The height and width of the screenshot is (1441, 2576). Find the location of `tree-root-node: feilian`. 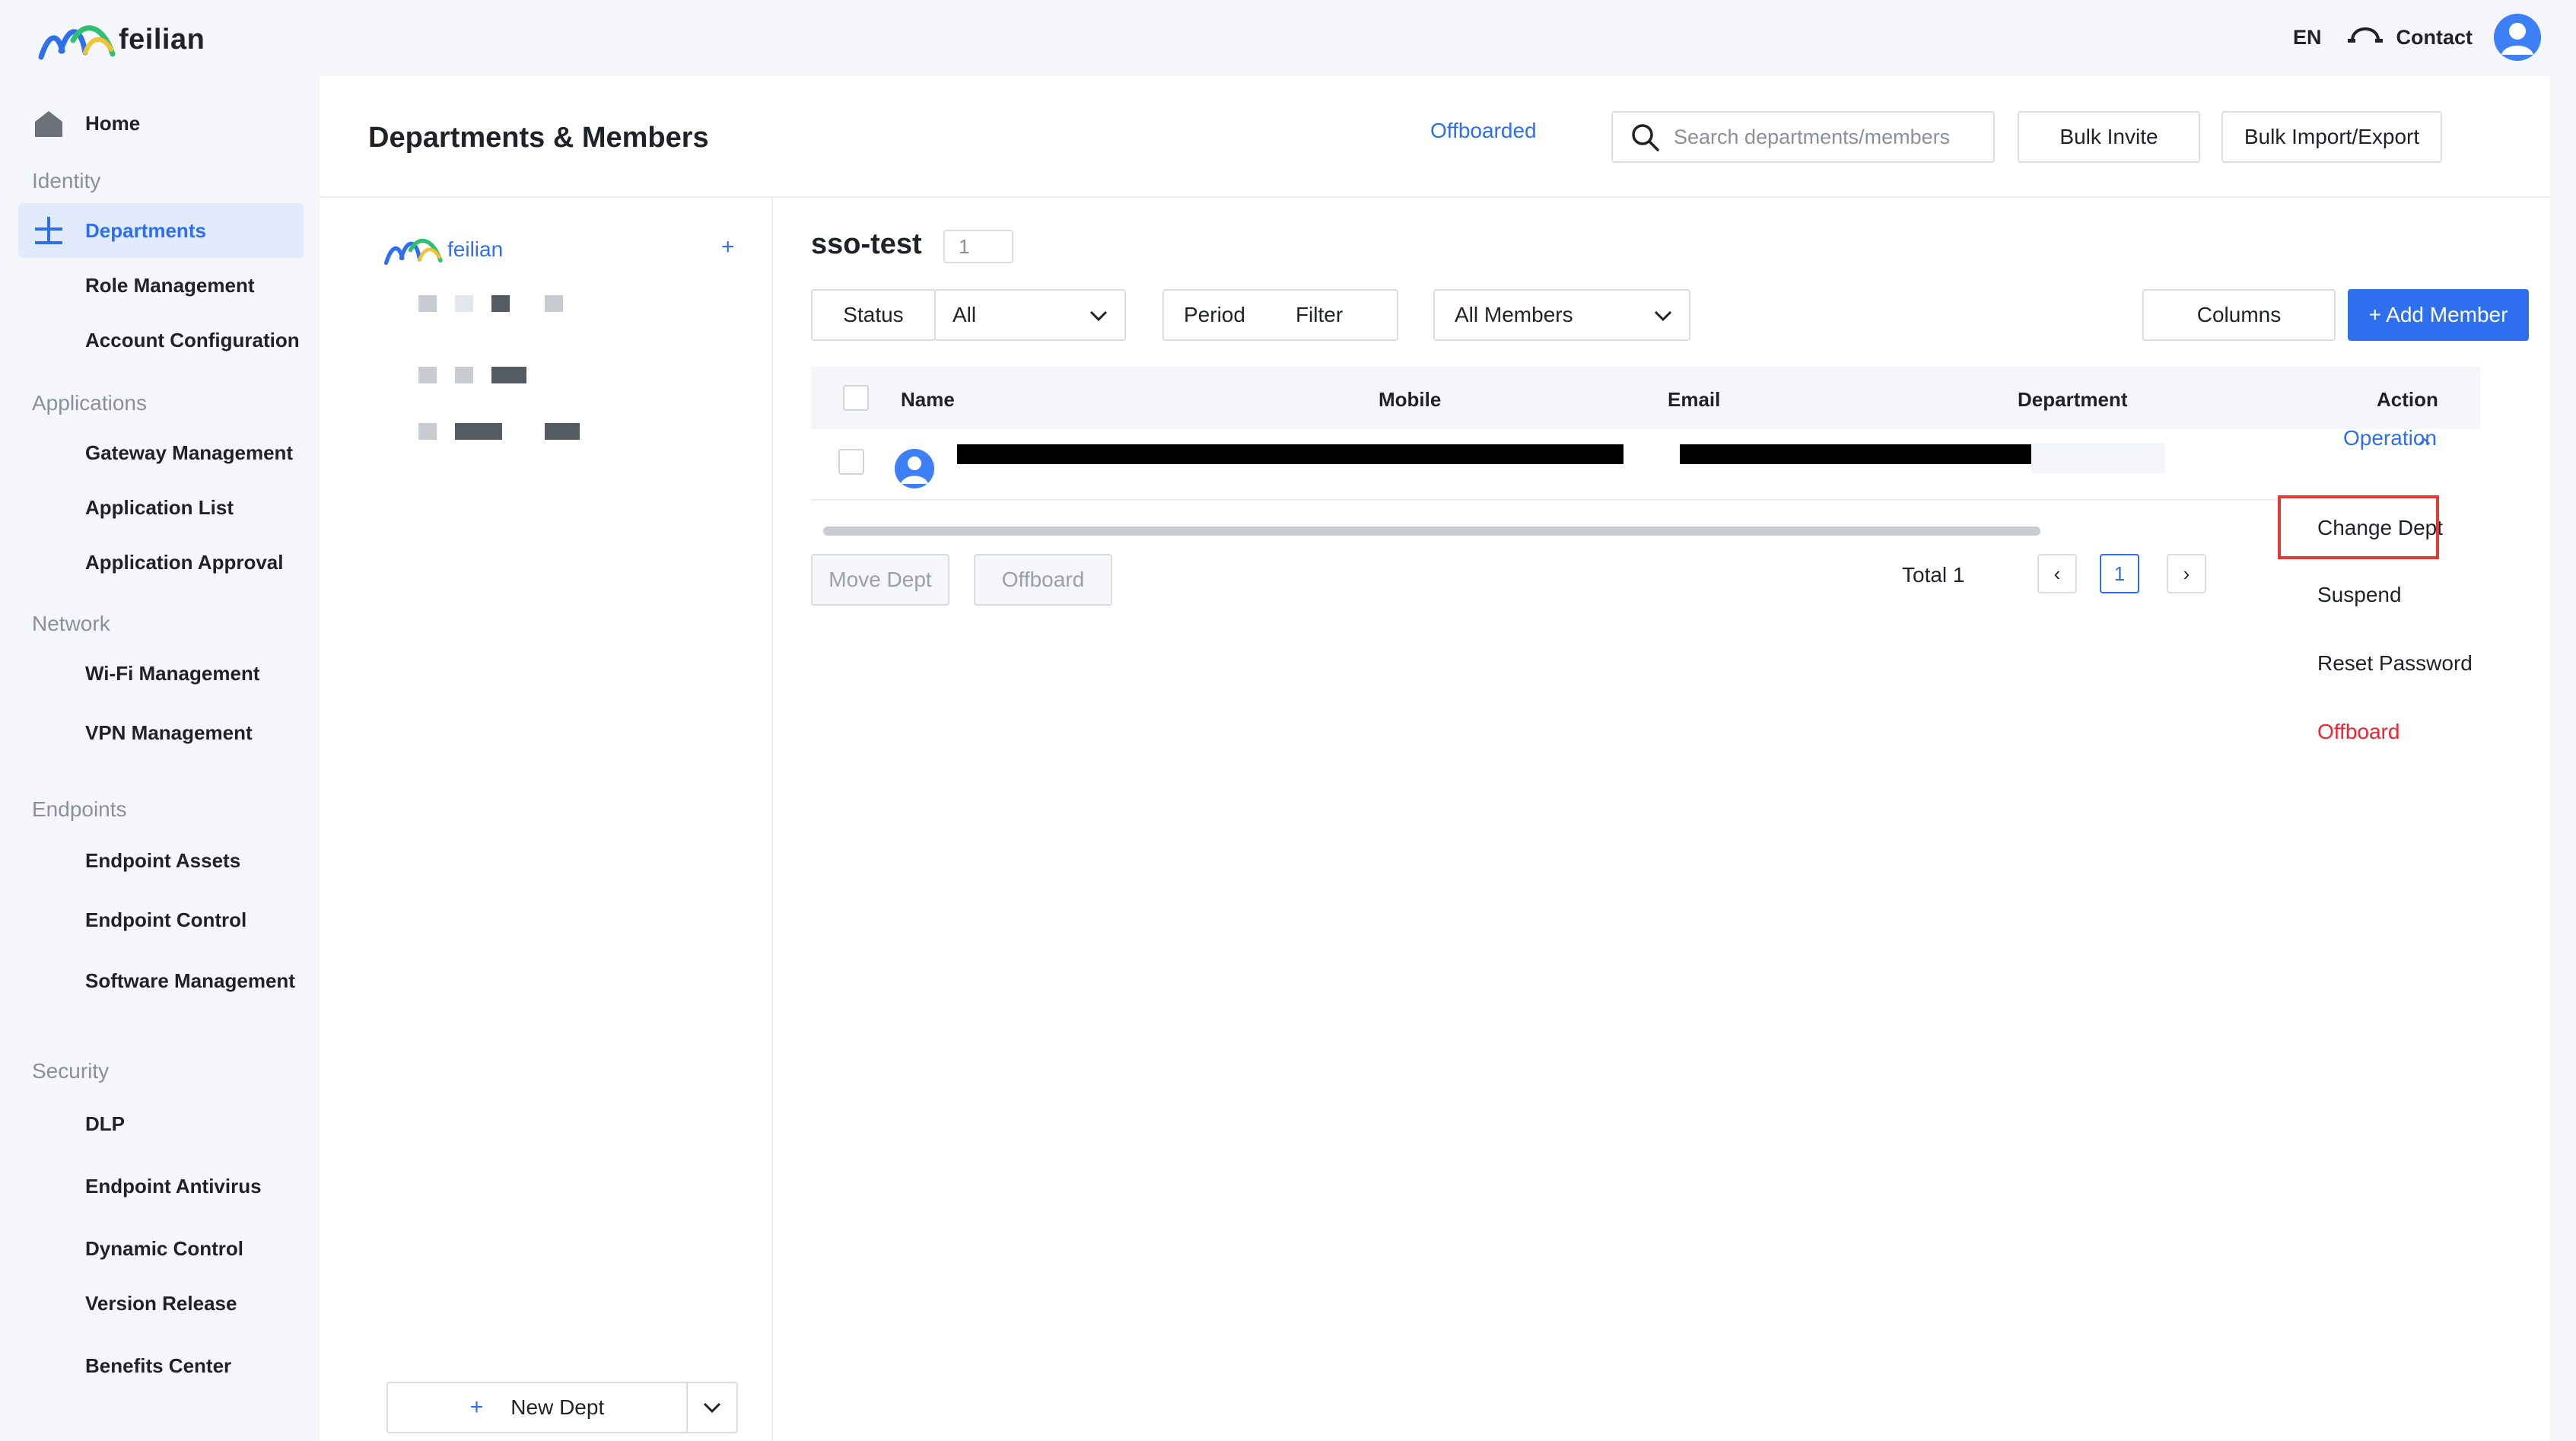

tree-root-node: feilian is located at coordinates (443, 249).